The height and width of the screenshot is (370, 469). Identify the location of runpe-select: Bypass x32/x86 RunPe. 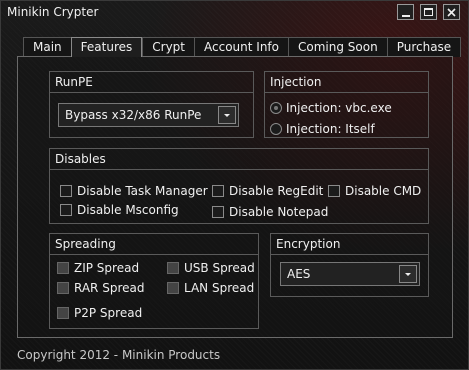
(148, 115).